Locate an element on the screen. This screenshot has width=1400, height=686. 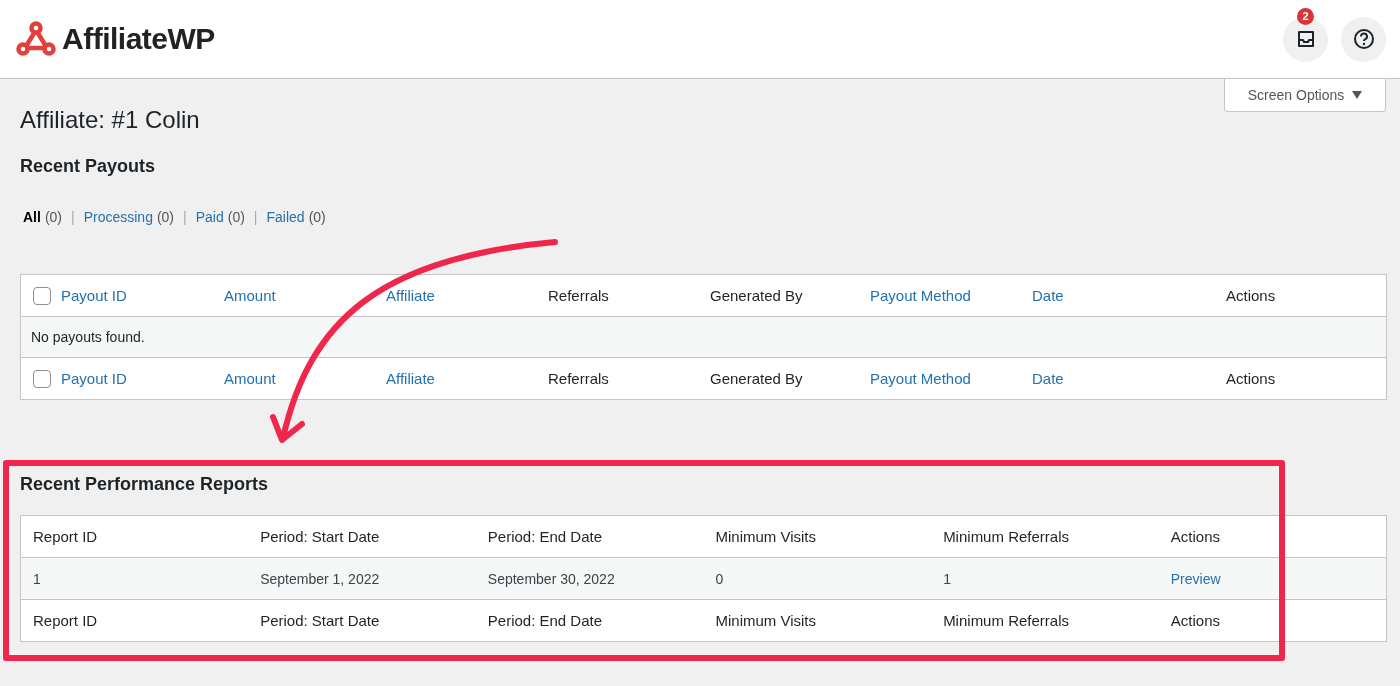
preview-link: Preview is located at coordinates (1195, 578).